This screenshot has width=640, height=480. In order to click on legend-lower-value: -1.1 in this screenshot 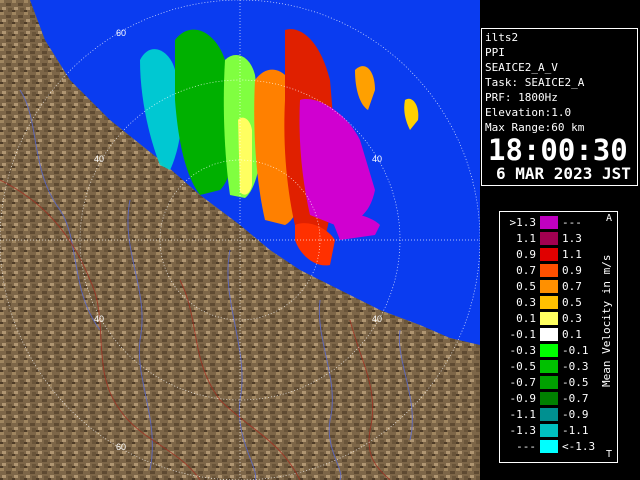, I will do `click(523, 414)`.